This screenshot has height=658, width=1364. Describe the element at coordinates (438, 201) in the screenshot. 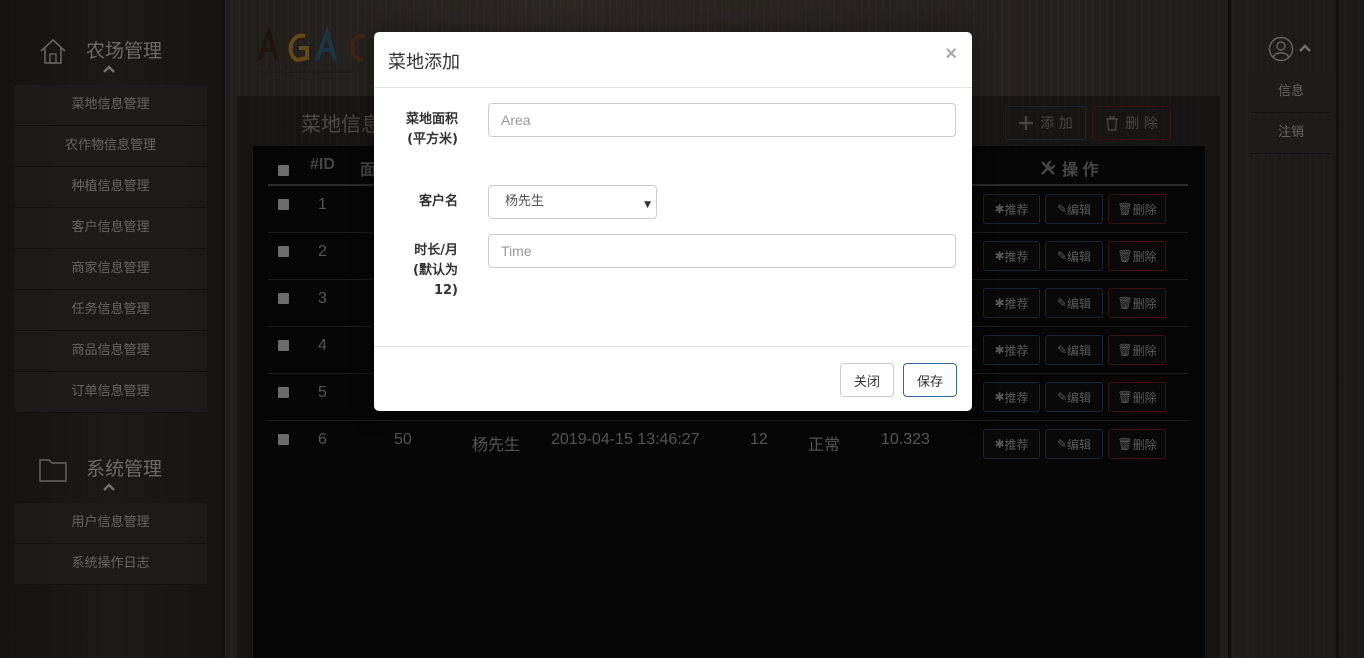

I see `customer-label: 客户名` at that location.